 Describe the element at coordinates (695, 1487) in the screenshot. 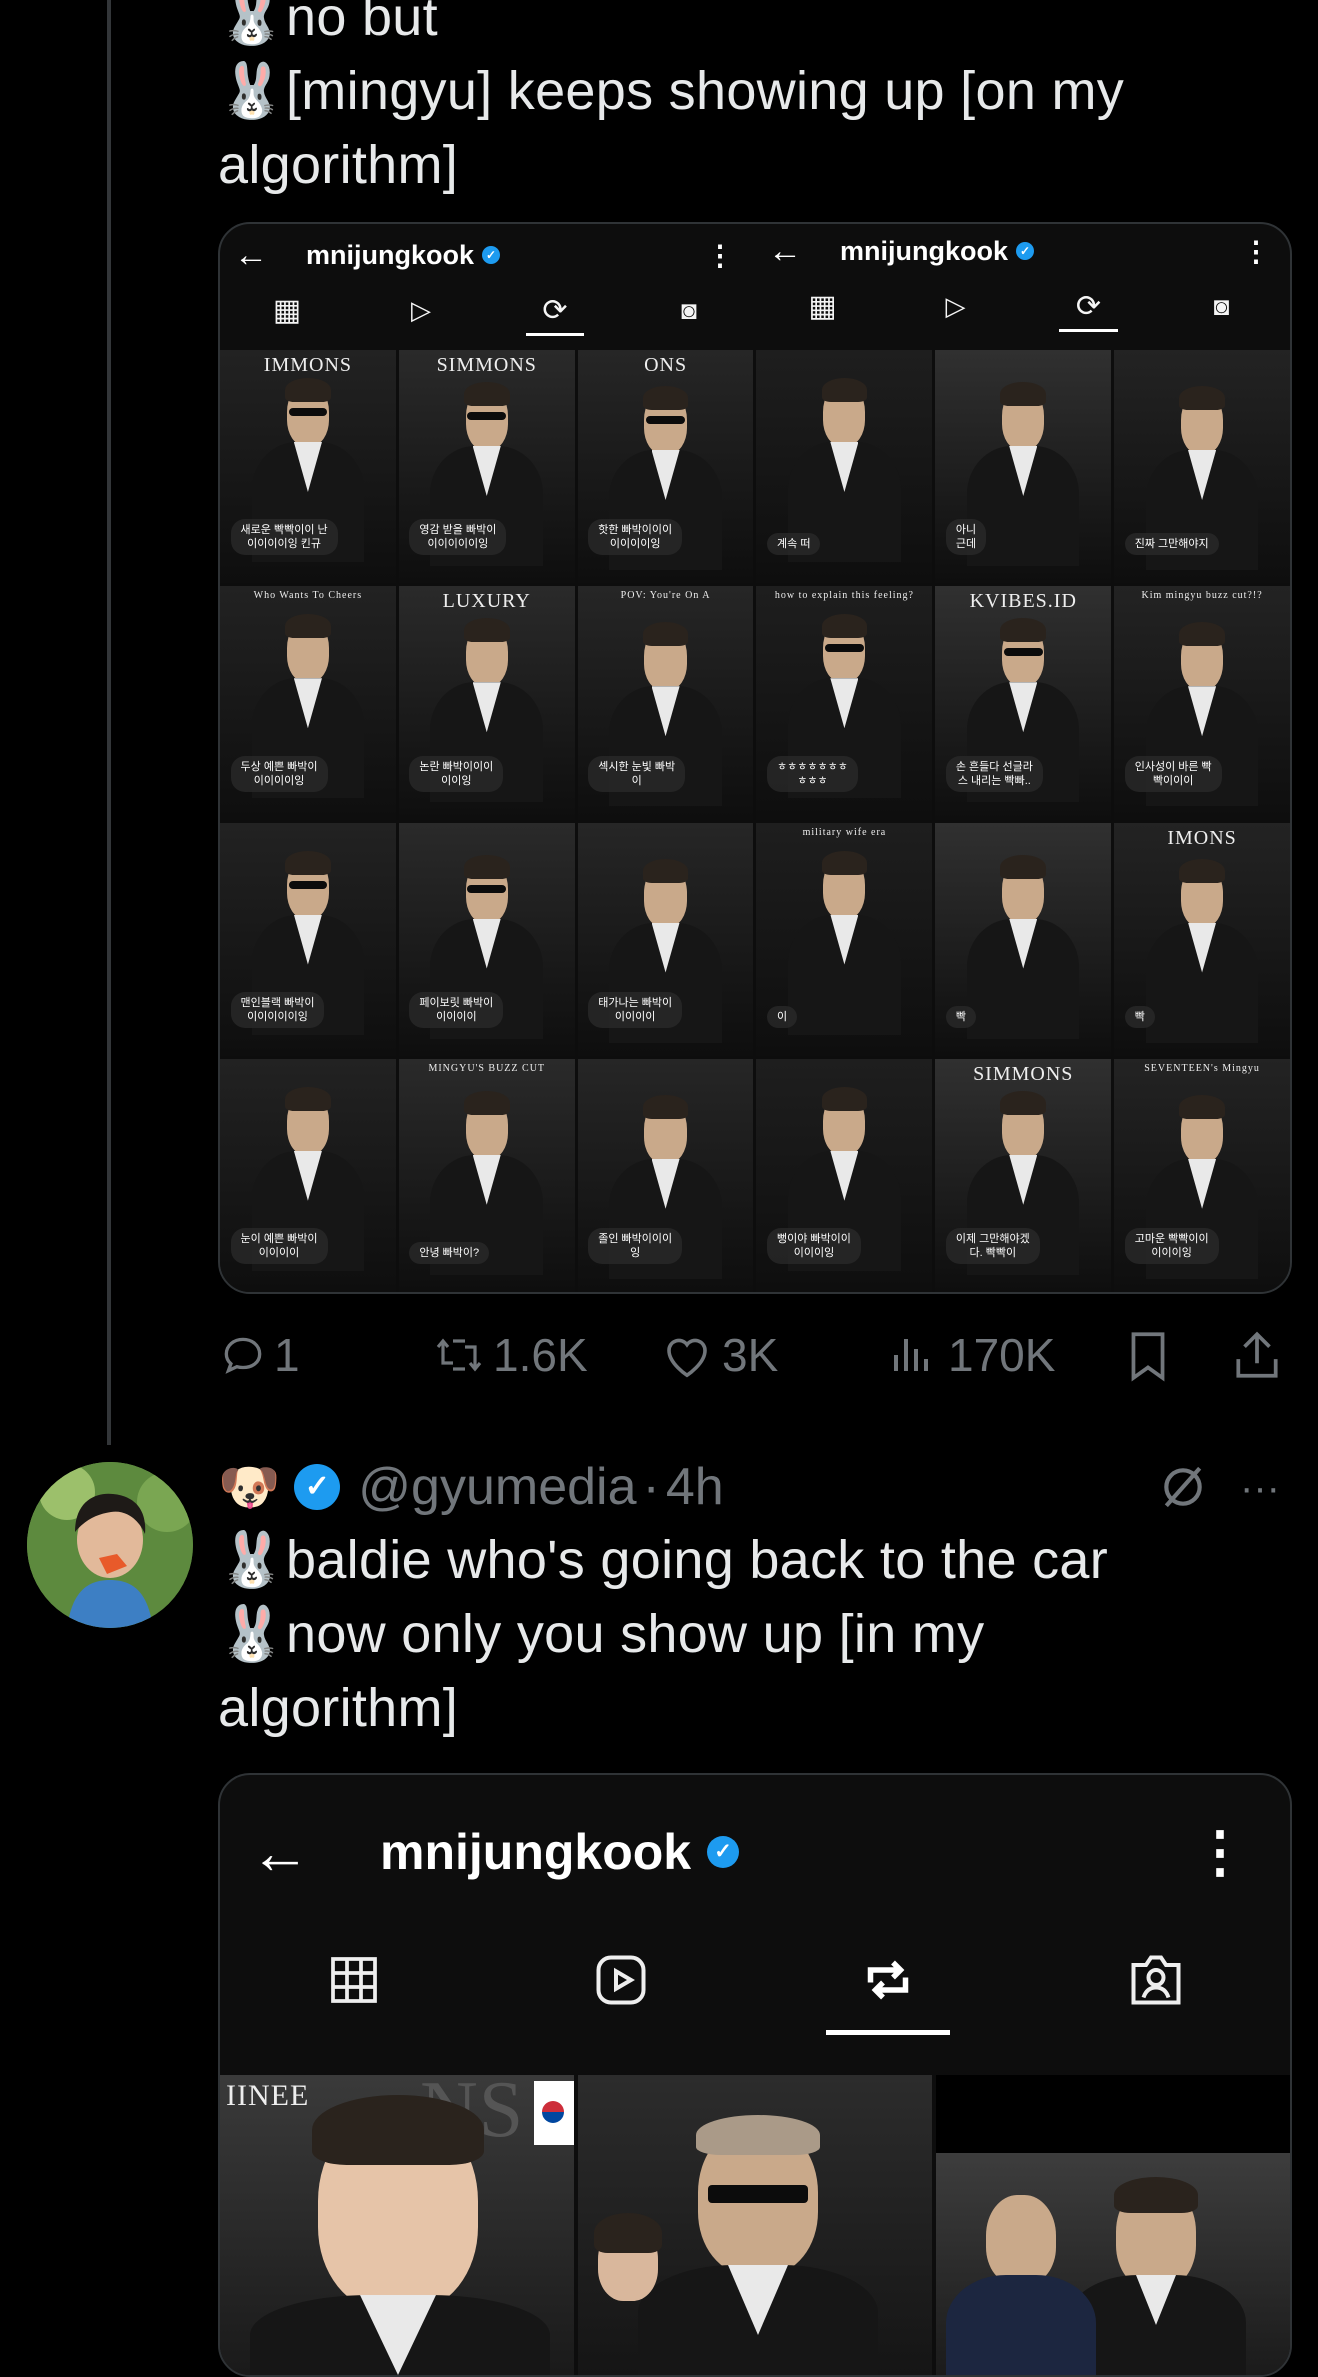

I see `tweet-timestamp: 4h` at that location.